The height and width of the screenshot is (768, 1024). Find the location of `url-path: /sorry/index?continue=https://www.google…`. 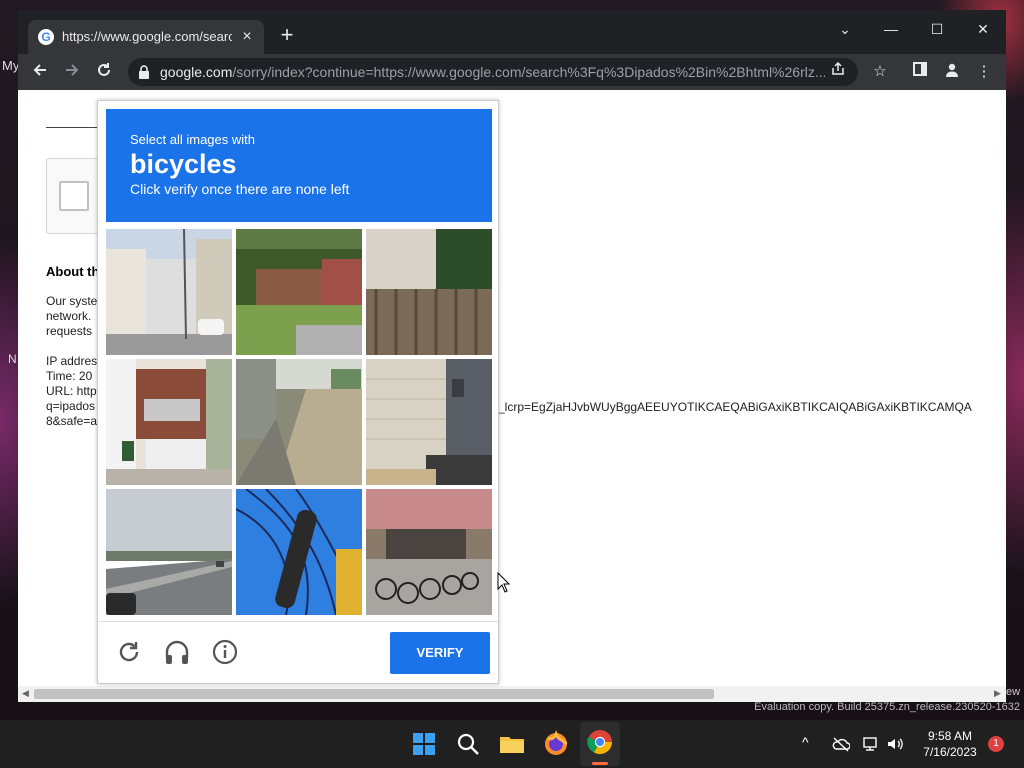

url-path: /sorry/index?continue=https://www.google… is located at coordinates (528, 72).